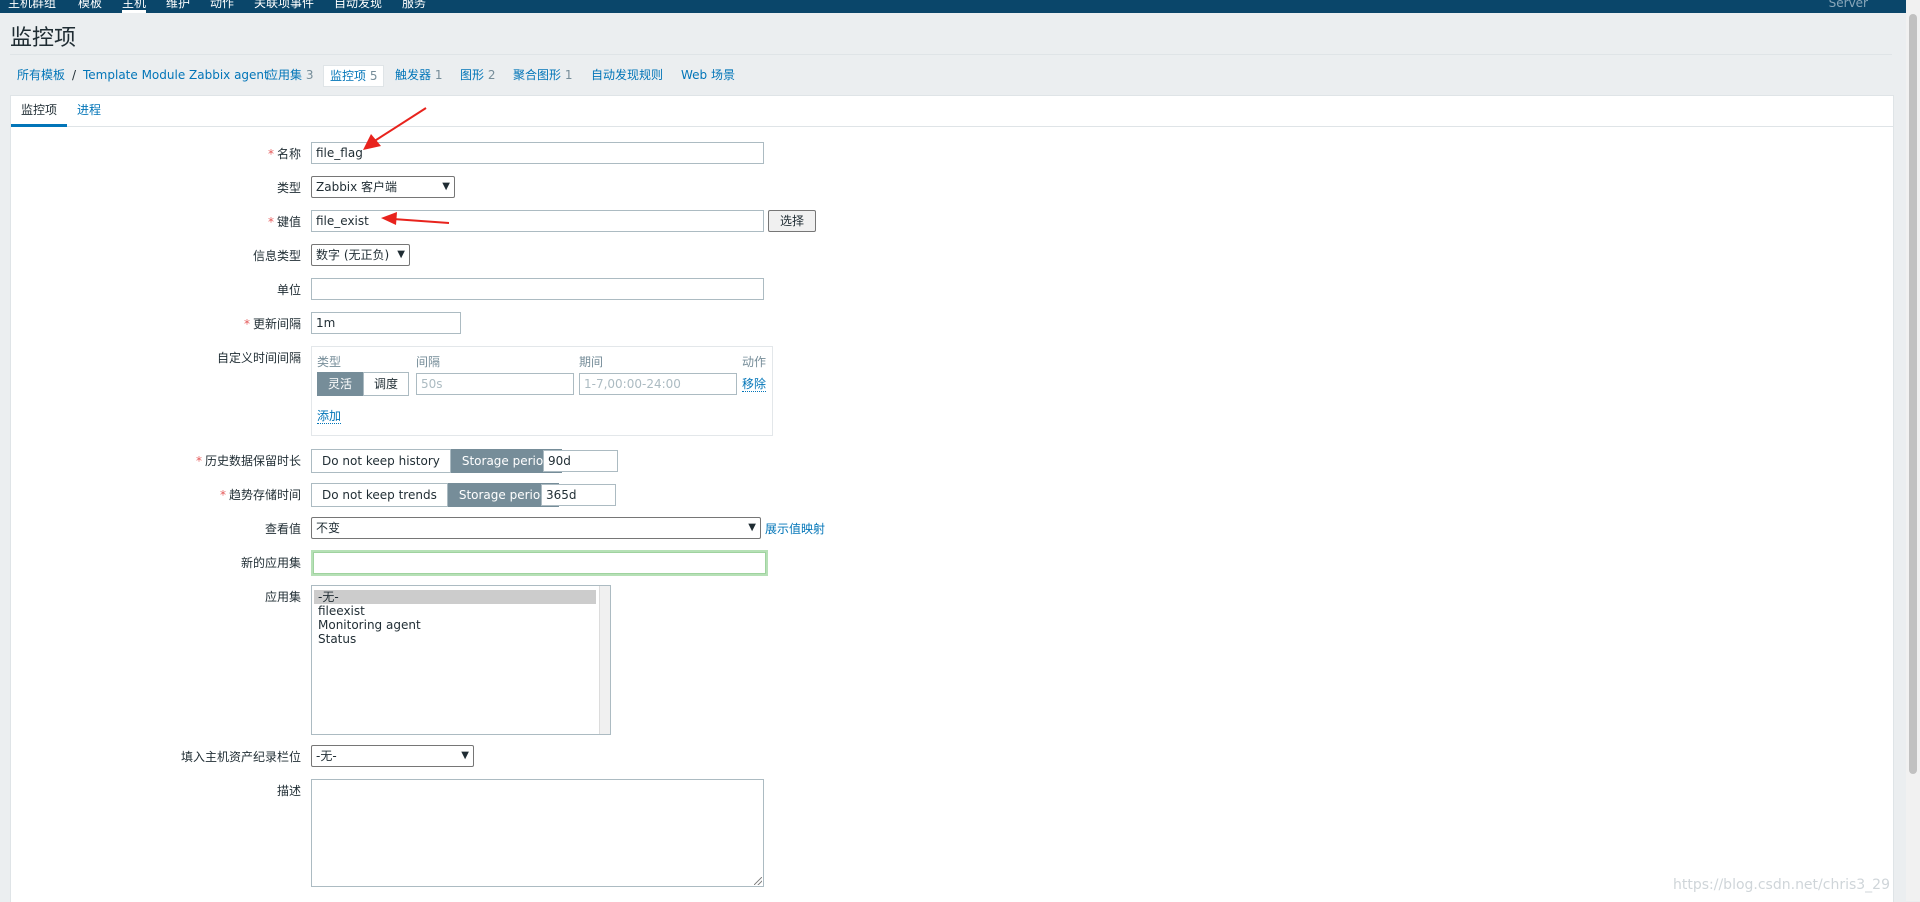 The width and height of the screenshot is (1920, 902). I want to click on breadcrumb-applications-label: 应用集, so click(284, 75).